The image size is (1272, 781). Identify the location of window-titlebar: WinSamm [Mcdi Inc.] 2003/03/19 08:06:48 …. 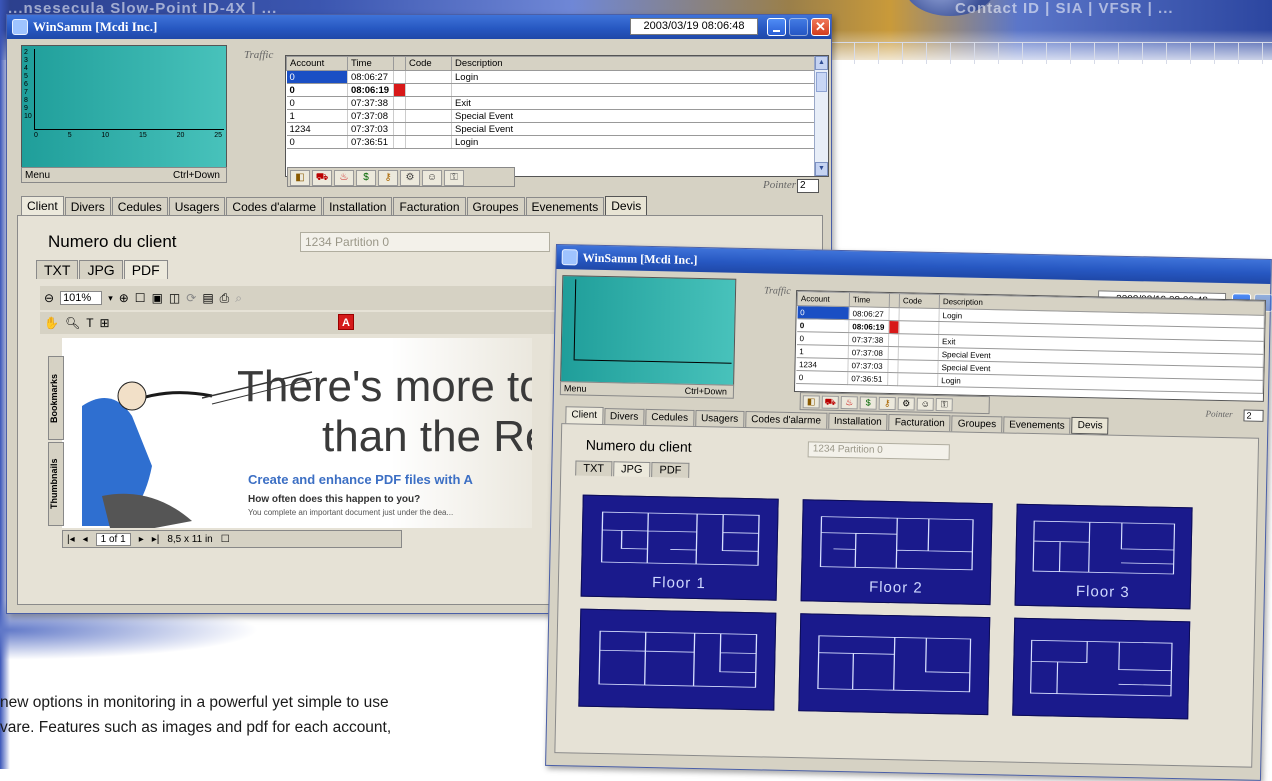
(419, 27).